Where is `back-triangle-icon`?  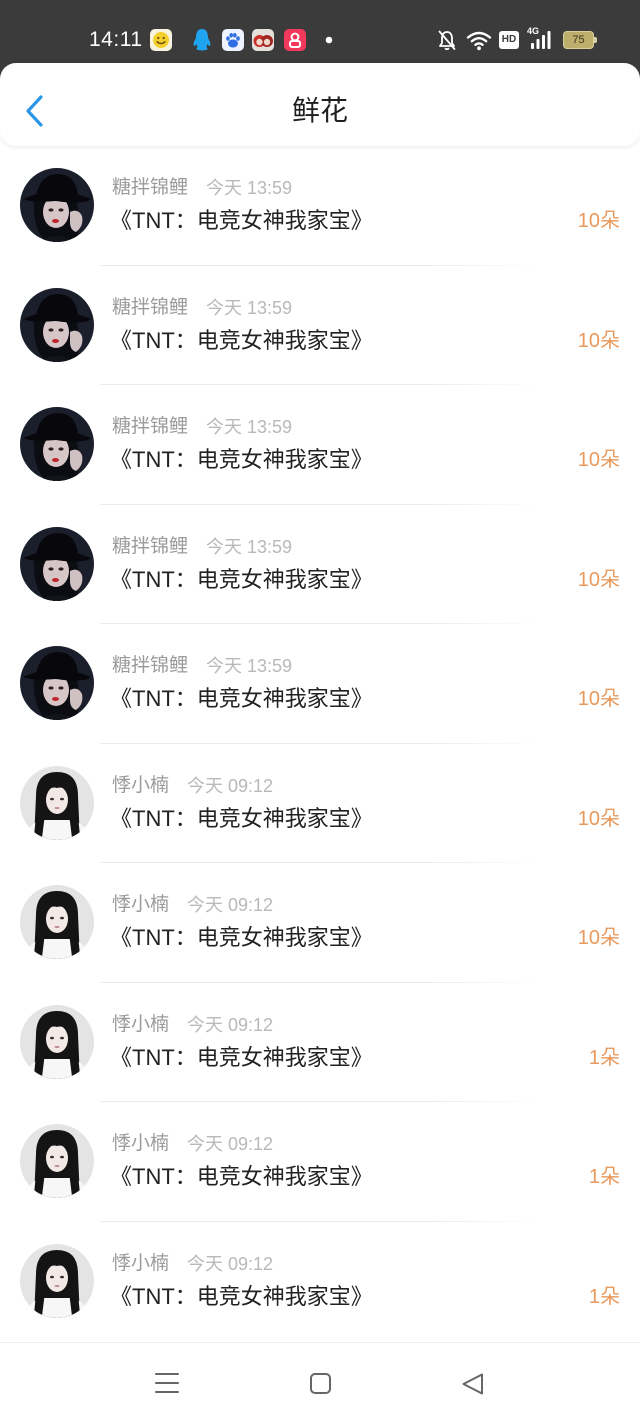 back-triangle-icon is located at coordinates (472, 1384).